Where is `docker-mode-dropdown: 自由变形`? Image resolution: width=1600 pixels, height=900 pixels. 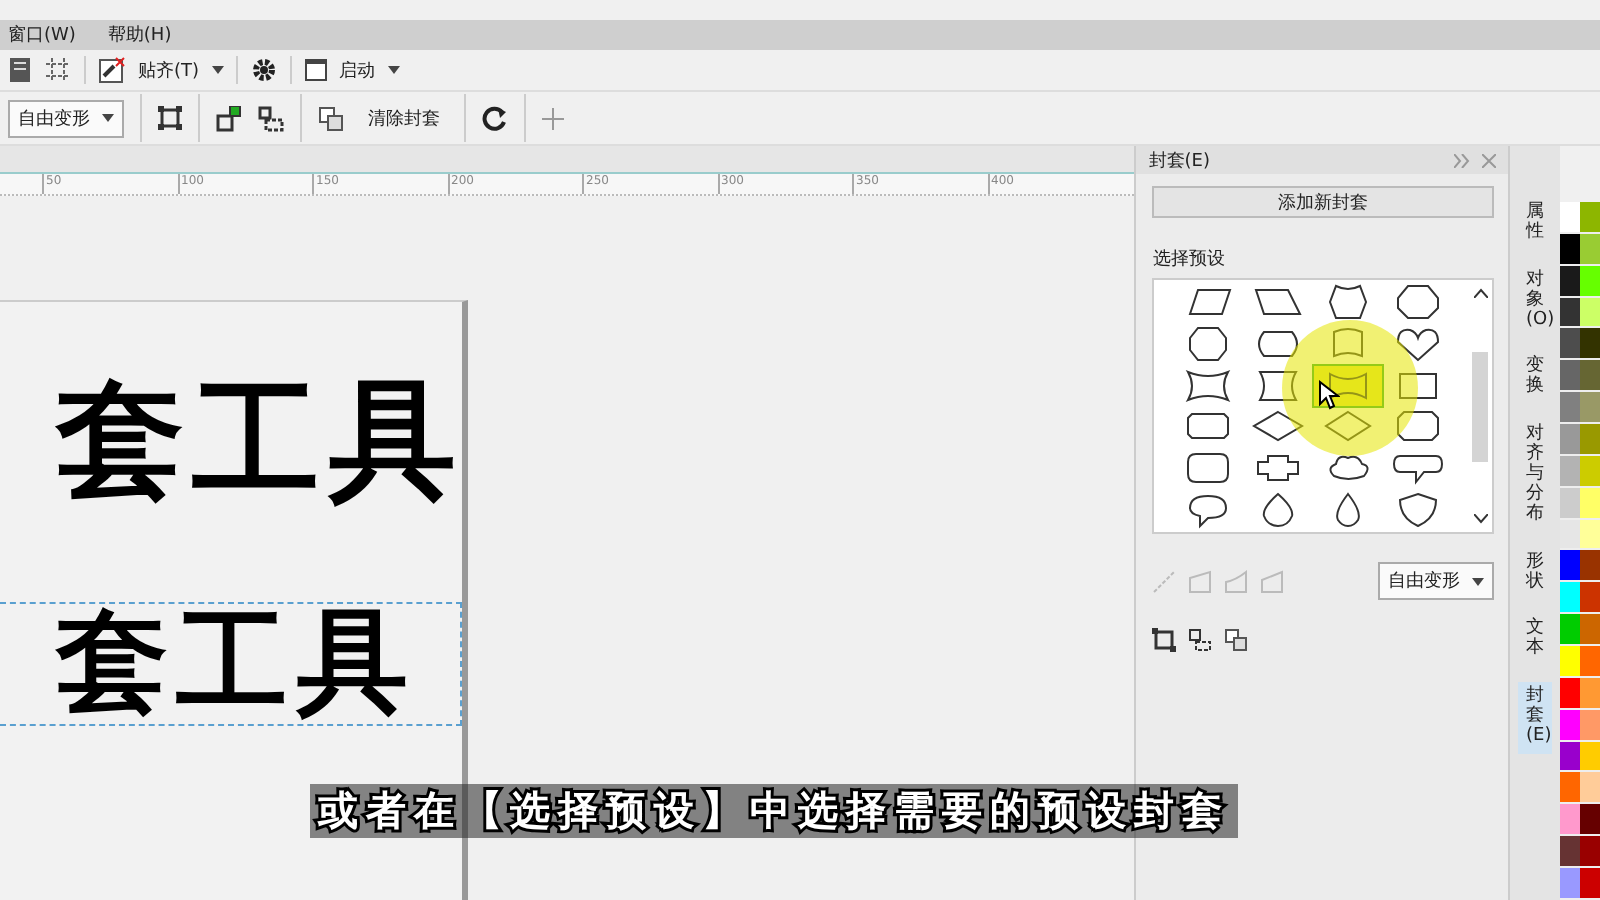
docker-mode-dropdown: 自由变形 is located at coordinates (1436, 581).